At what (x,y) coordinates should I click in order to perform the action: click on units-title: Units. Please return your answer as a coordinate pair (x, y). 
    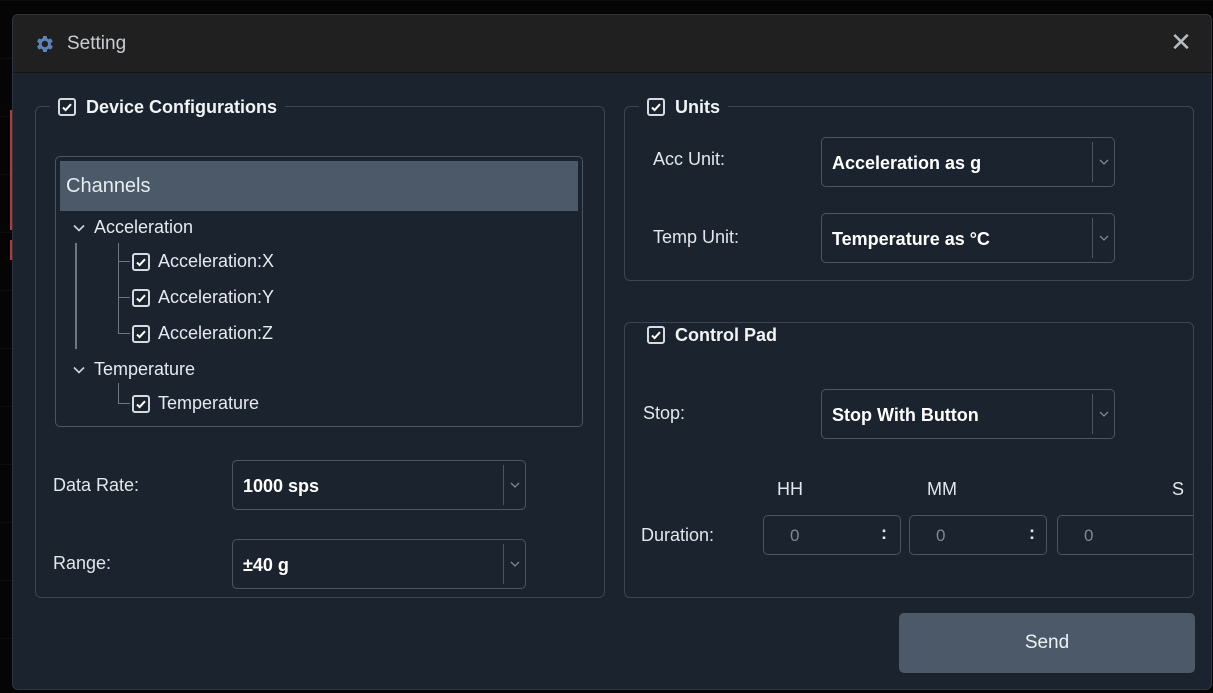
    Looking at the image, I should click on (697, 106).